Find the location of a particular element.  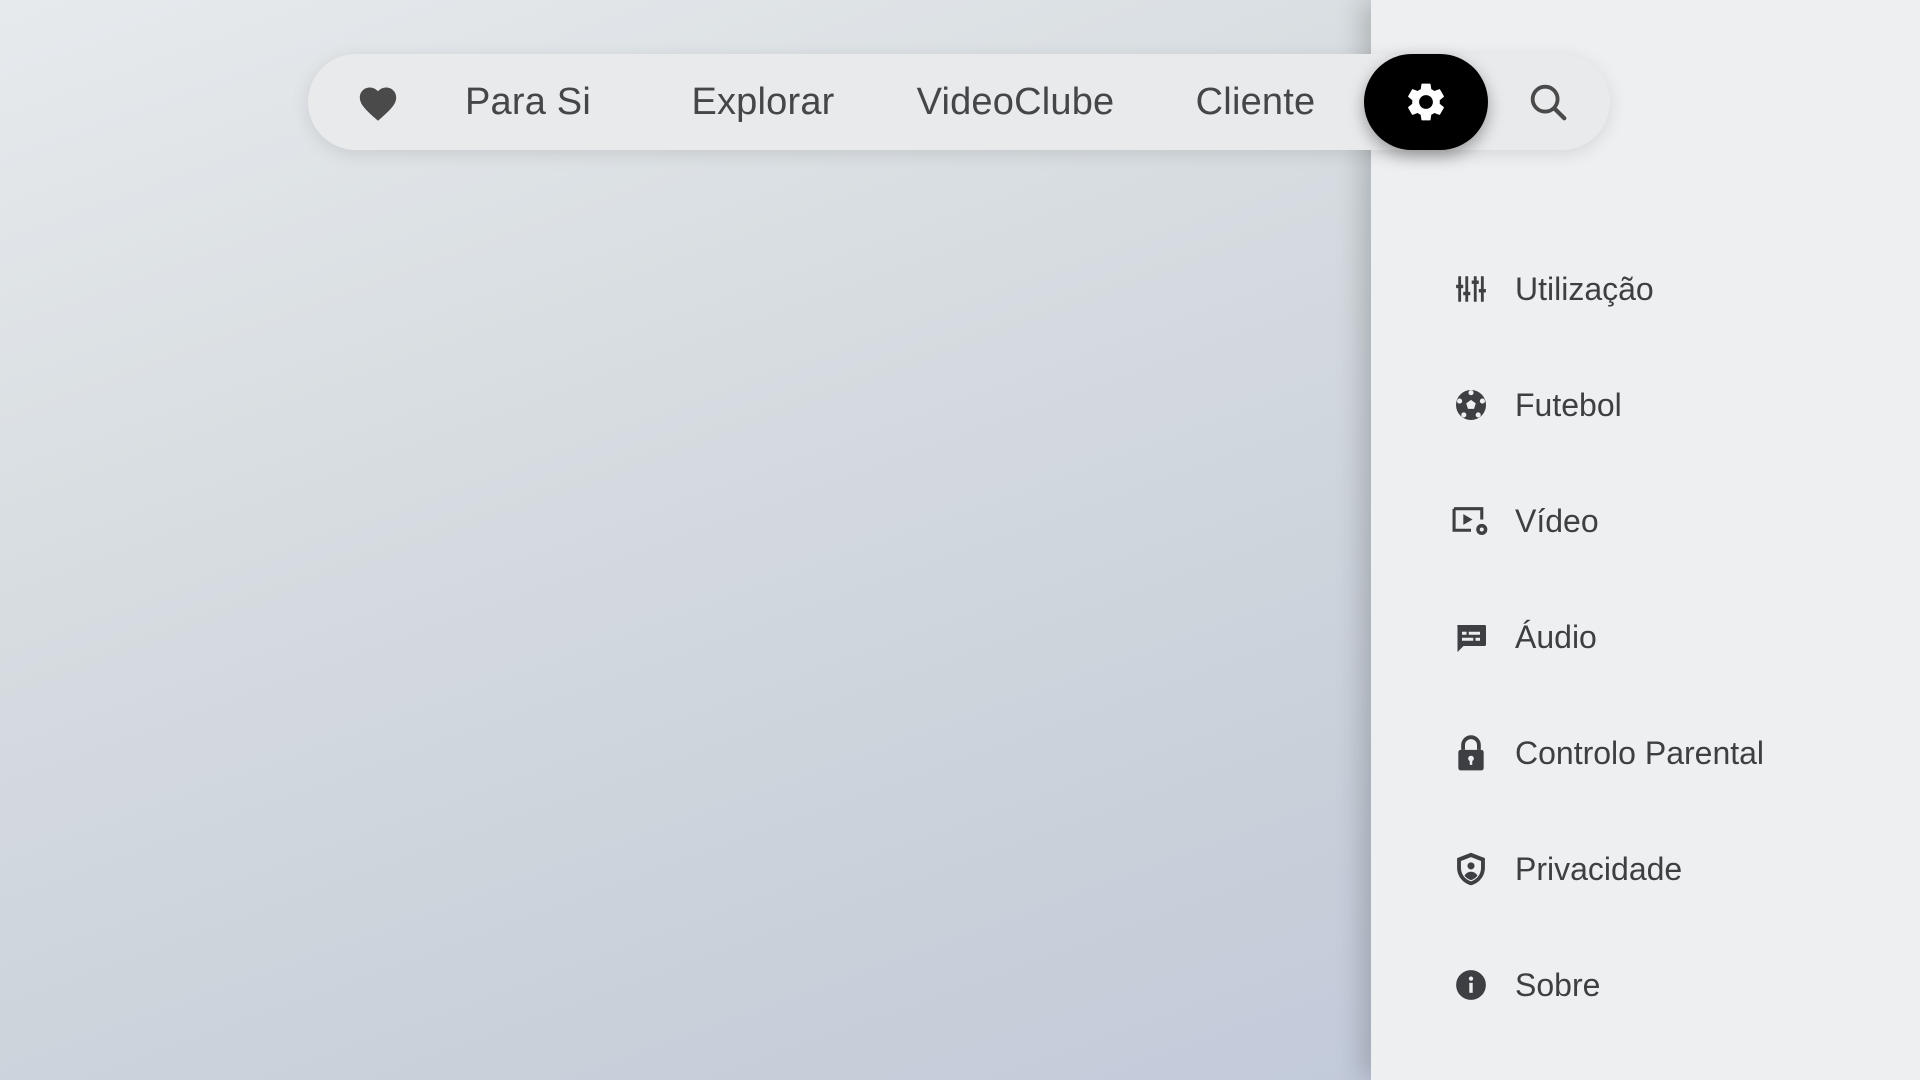

settings-item-label: Sobre is located at coordinates (1558, 984).